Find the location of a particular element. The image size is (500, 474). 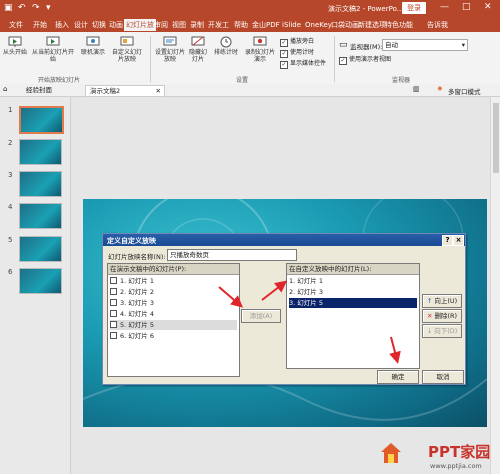

annotation-arrows is located at coordinates (309, 322).